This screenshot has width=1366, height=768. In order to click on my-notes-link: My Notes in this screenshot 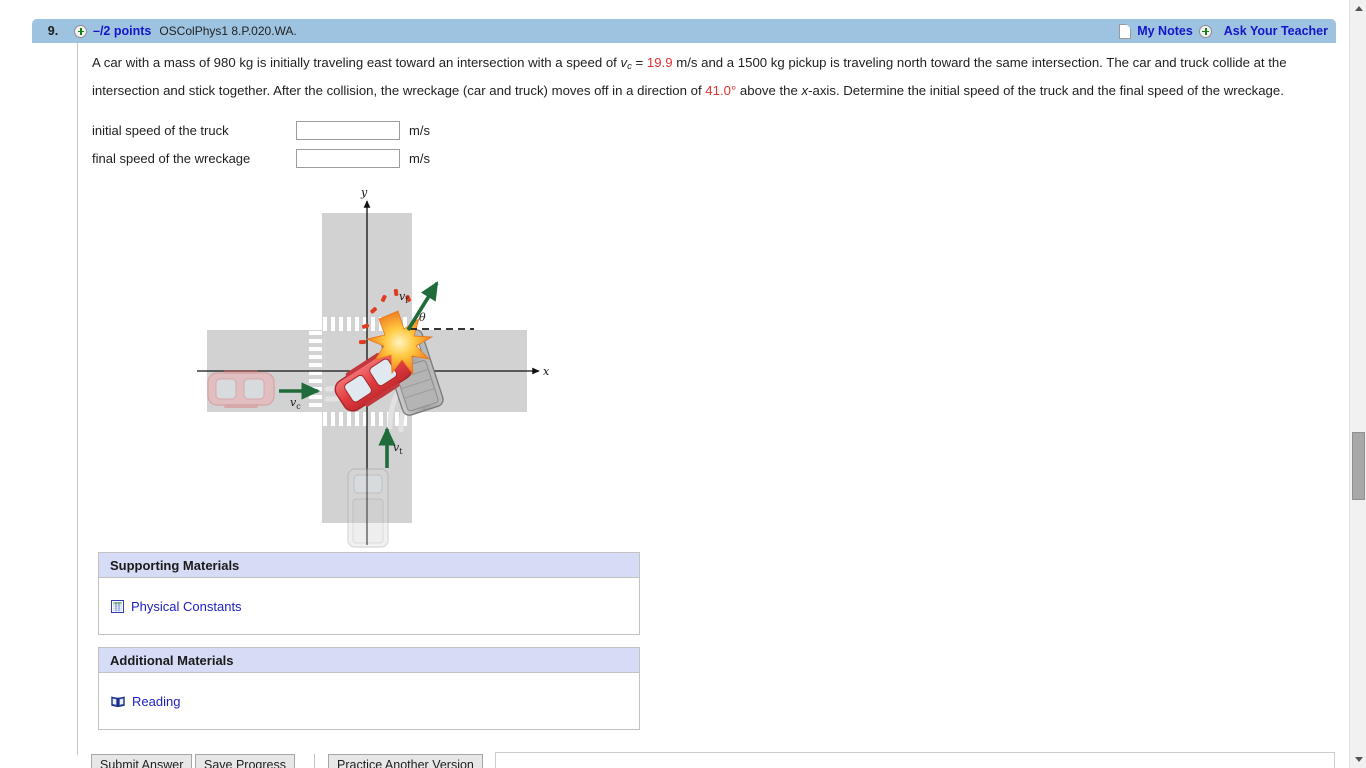, I will do `click(1165, 31)`.